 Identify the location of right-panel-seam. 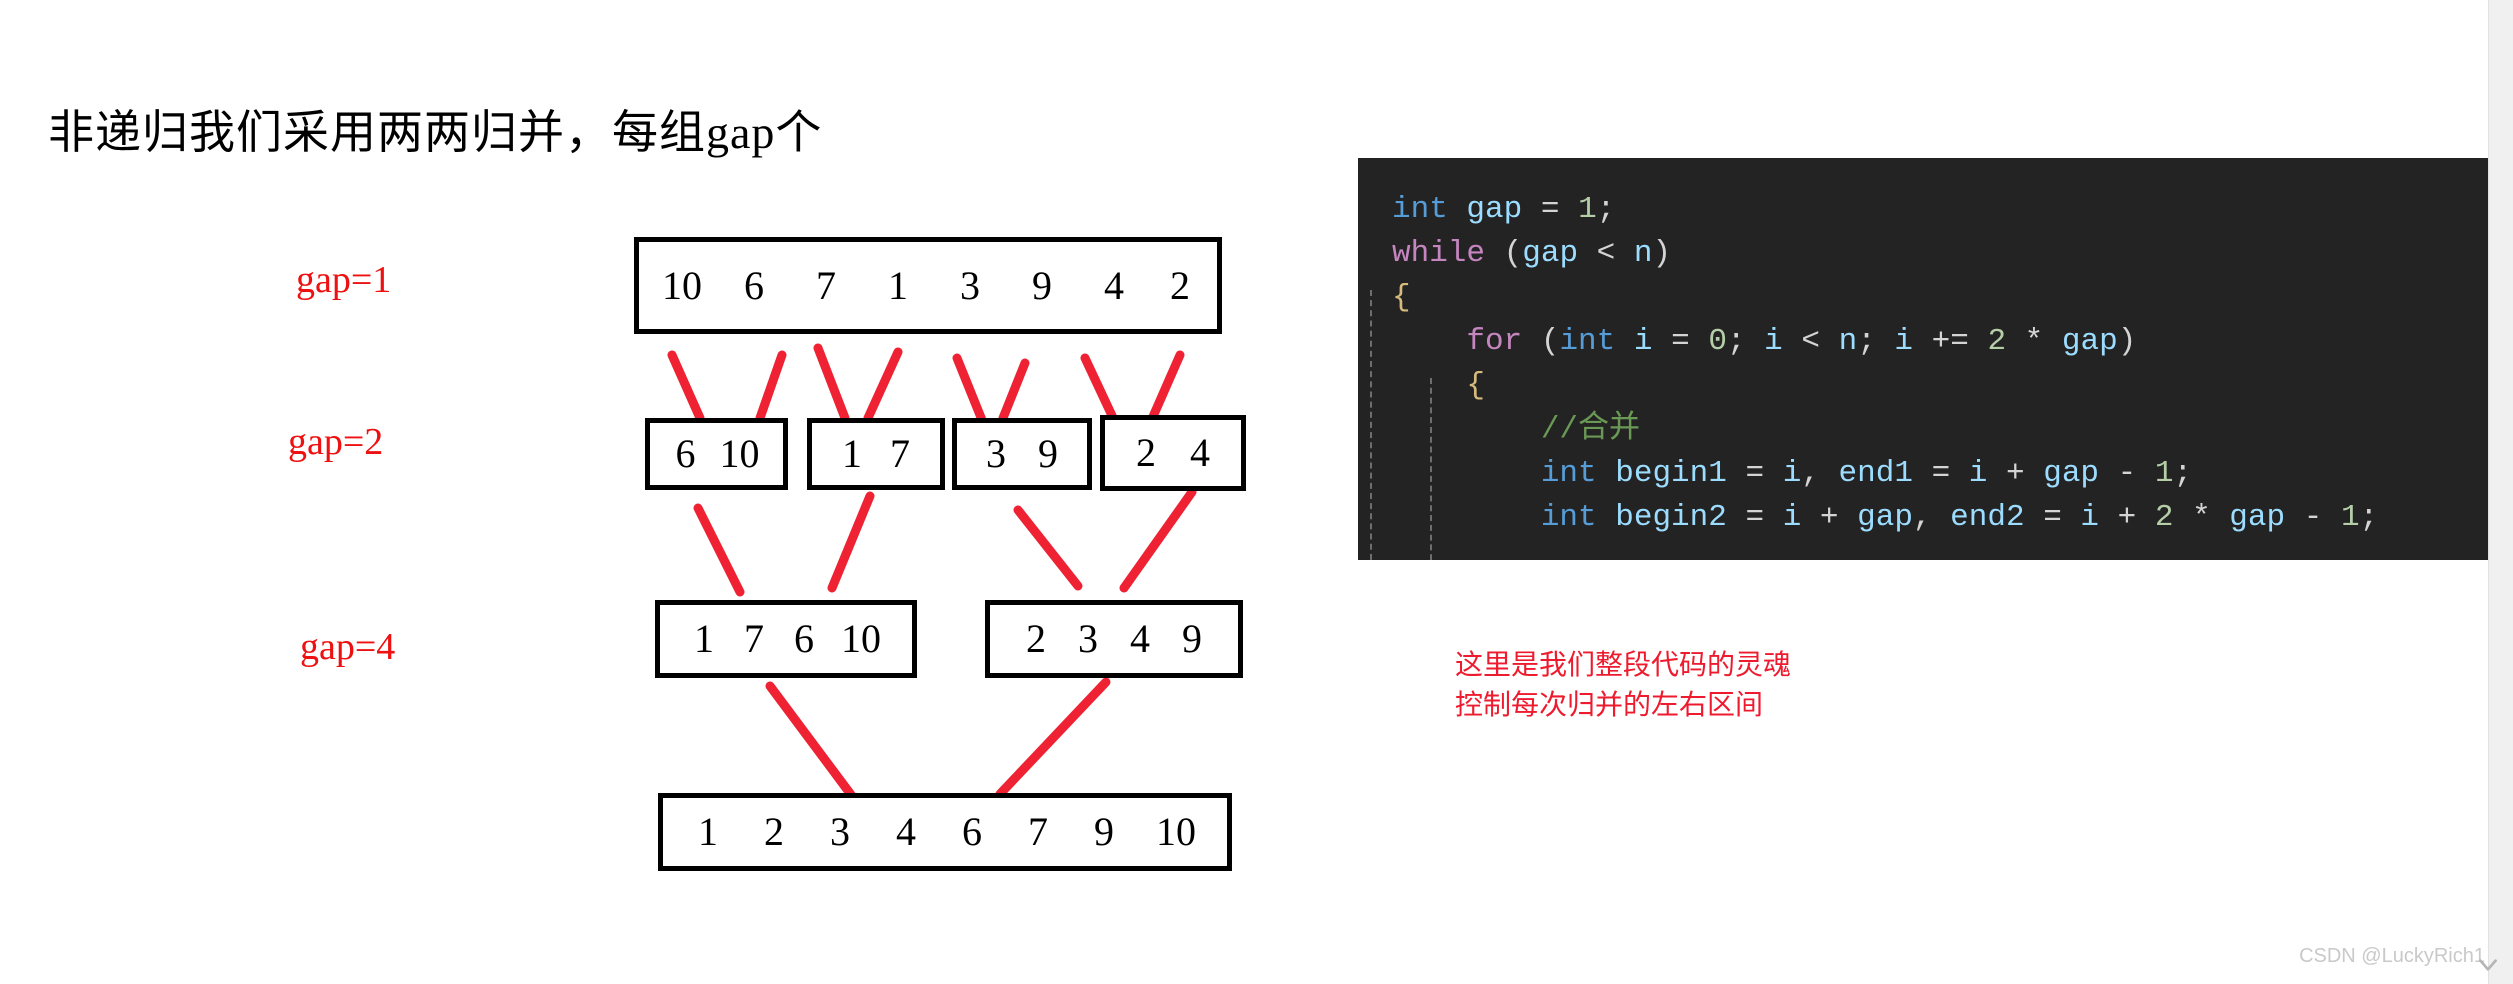
(2500, 492).